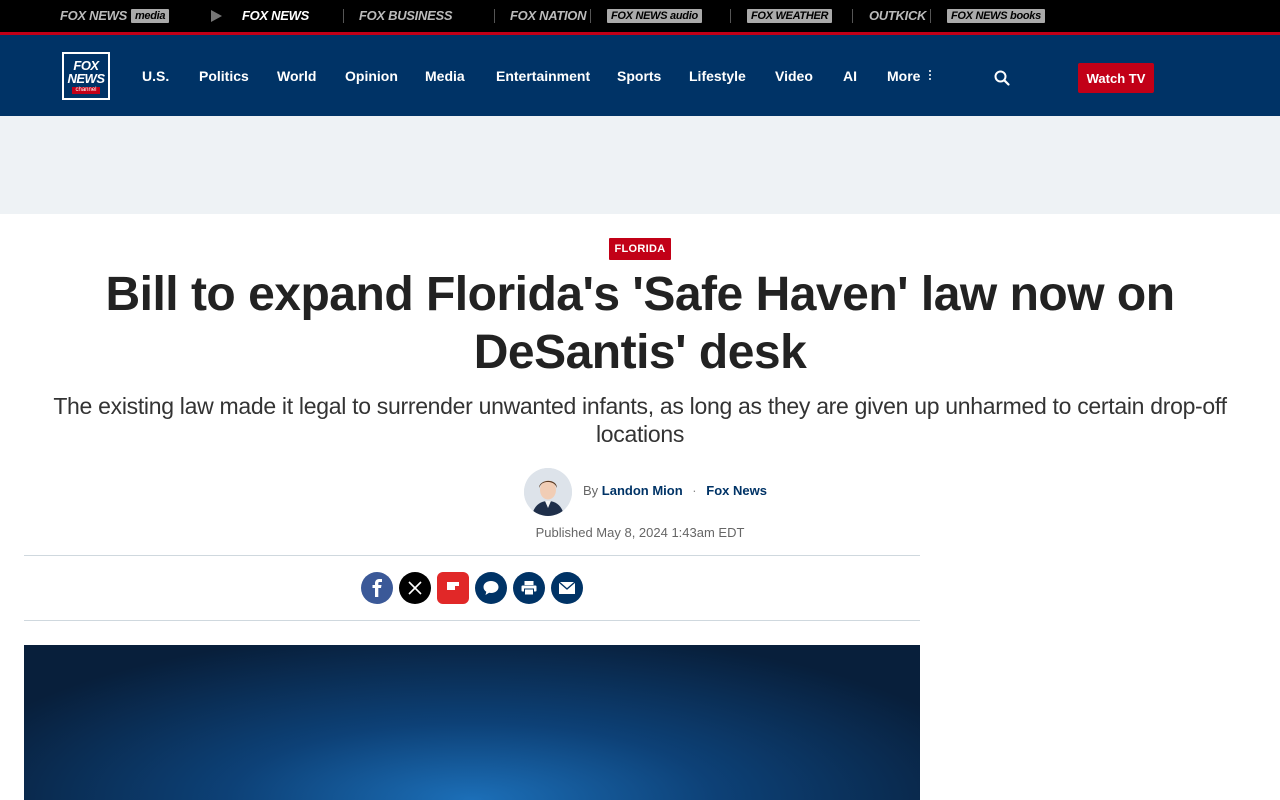  I want to click on nav-lifestyle: Lifestyle, so click(717, 76).